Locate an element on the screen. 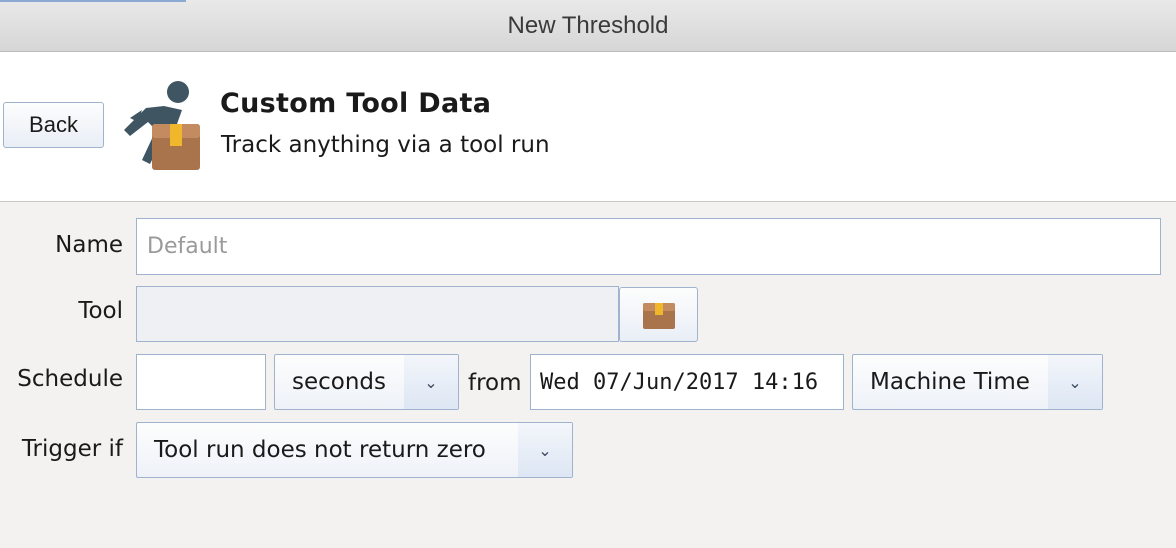 The height and width of the screenshot is (548, 1176). trigger-condition-value: Tool run does not return zero is located at coordinates (320, 450).